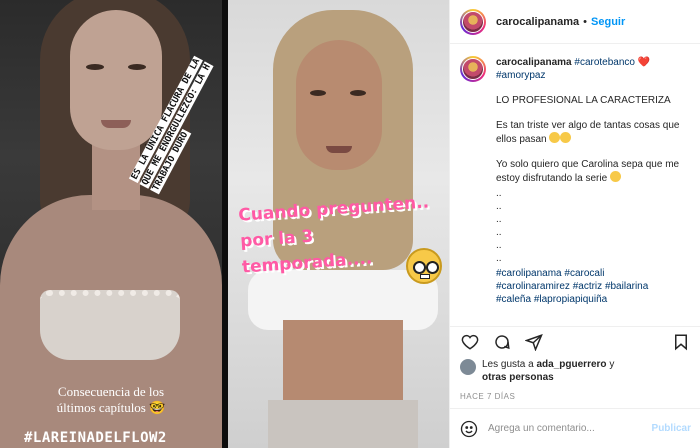  What do you see at coordinates (572, 364) in the screenshot?
I see `liker-username: ada_pguerrero` at bounding box center [572, 364].